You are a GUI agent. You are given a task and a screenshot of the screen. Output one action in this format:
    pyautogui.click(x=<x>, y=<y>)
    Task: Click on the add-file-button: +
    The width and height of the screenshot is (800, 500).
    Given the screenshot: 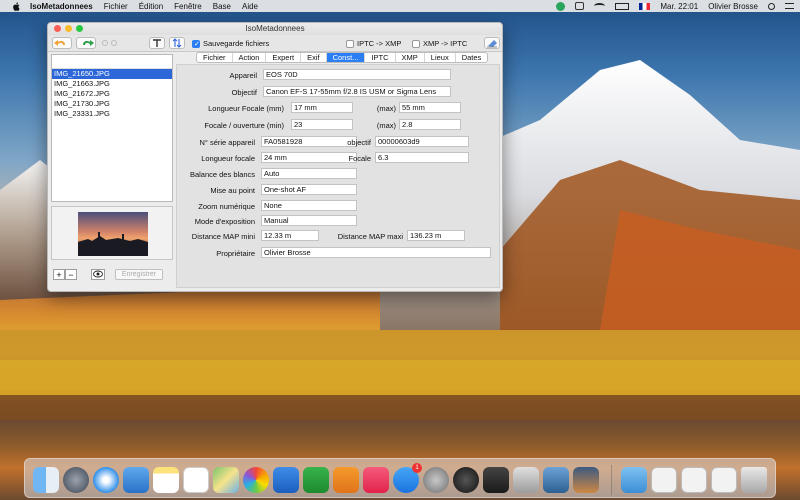 What is the action you would take?
    pyautogui.click(x=59, y=274)
    